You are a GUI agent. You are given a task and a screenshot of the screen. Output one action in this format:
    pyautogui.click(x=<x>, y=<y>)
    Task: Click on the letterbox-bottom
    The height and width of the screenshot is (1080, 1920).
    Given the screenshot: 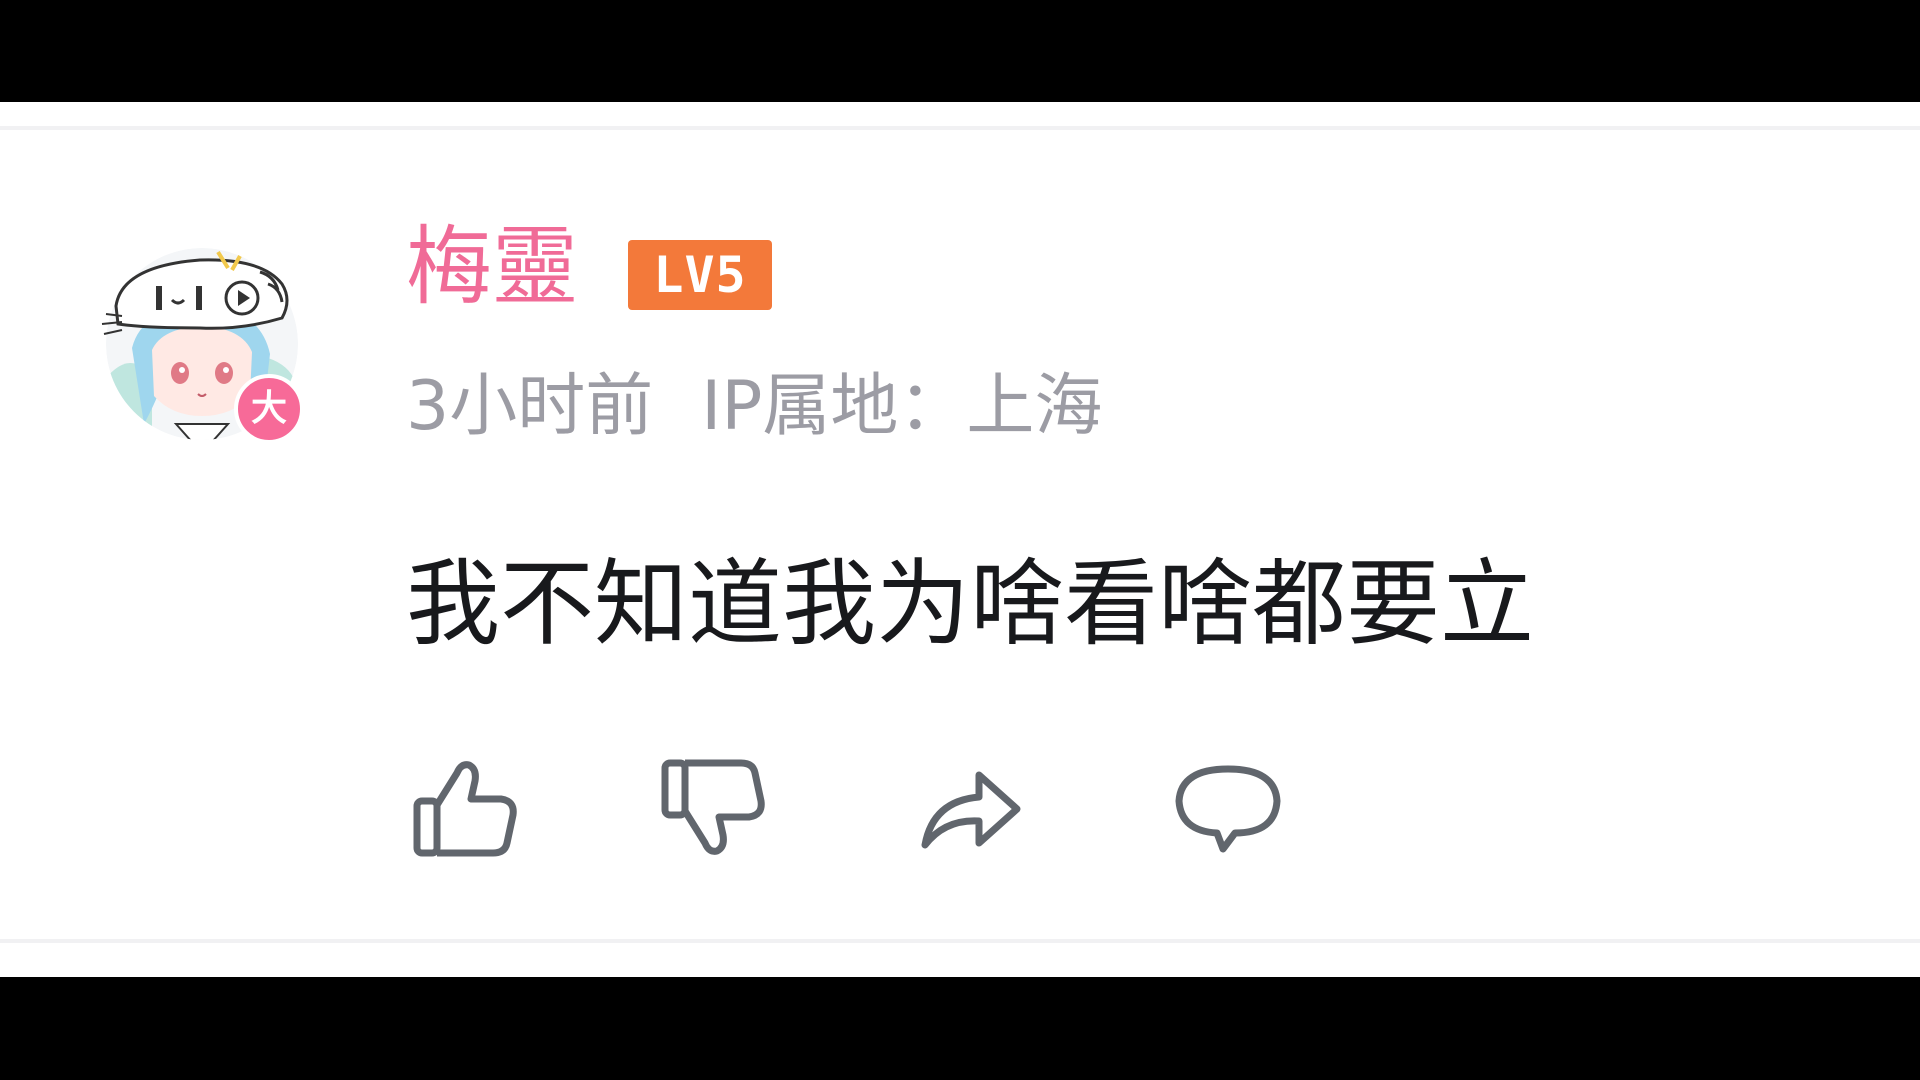 What is the action you would take?
    pyautogui.click(x=960, y=1028)
    